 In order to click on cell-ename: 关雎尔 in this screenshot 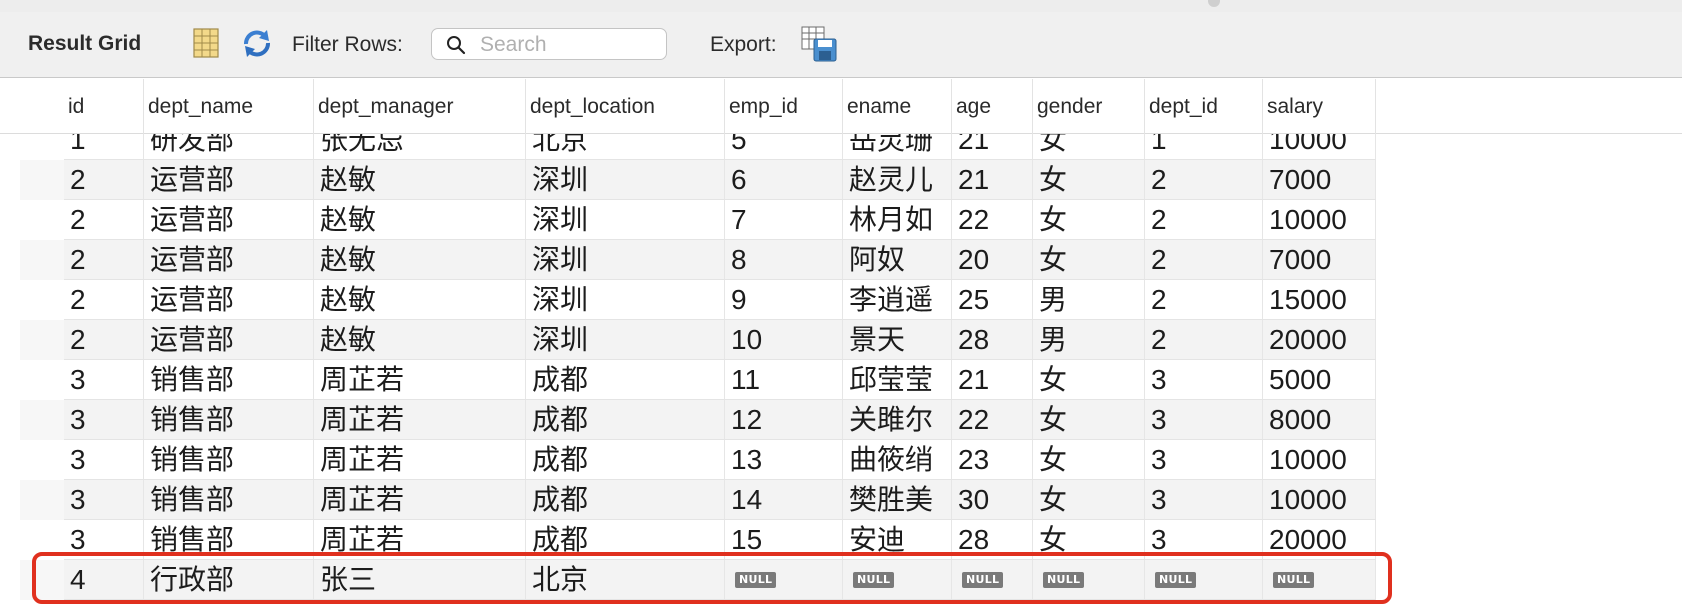, I will do `click(897, 420)`.